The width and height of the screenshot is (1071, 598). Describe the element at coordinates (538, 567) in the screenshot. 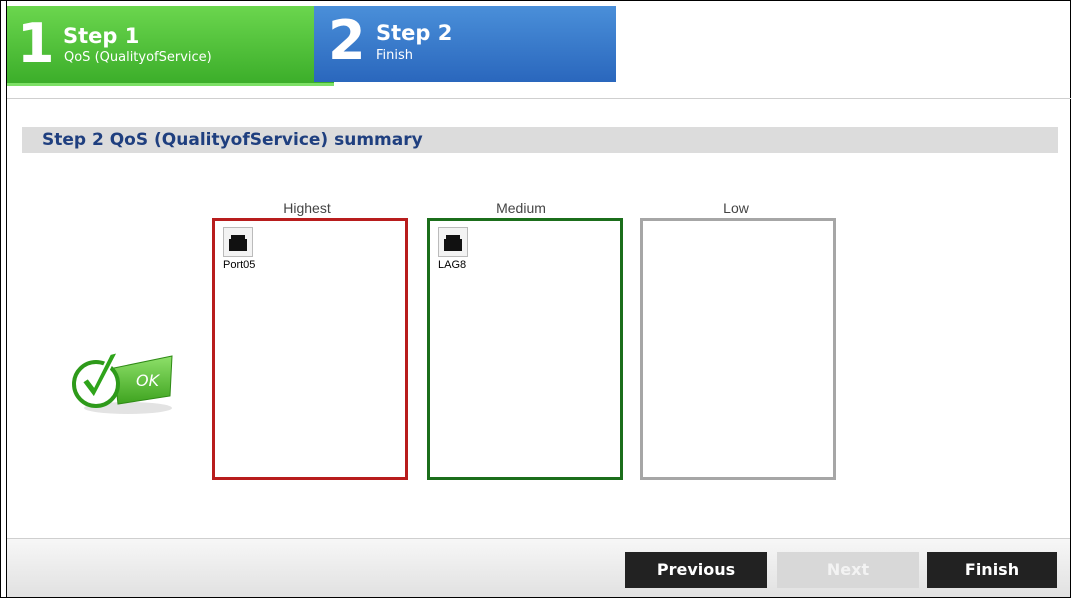

I see `wizard-footer: Previous Next Finish` at that location.